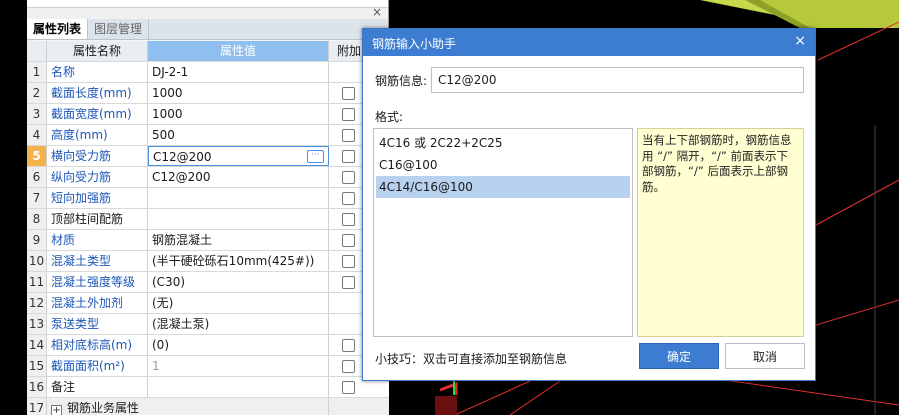 This screenshot has height=415, width=899. I want to click on property-value-text: C12@200, so click(182, 157).